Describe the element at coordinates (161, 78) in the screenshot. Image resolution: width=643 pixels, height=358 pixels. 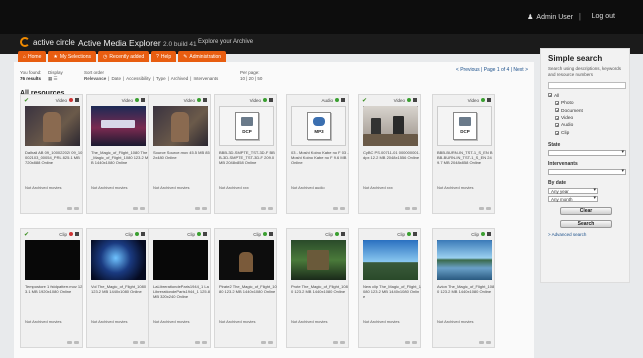
I see `sort-option: Type` at that location.